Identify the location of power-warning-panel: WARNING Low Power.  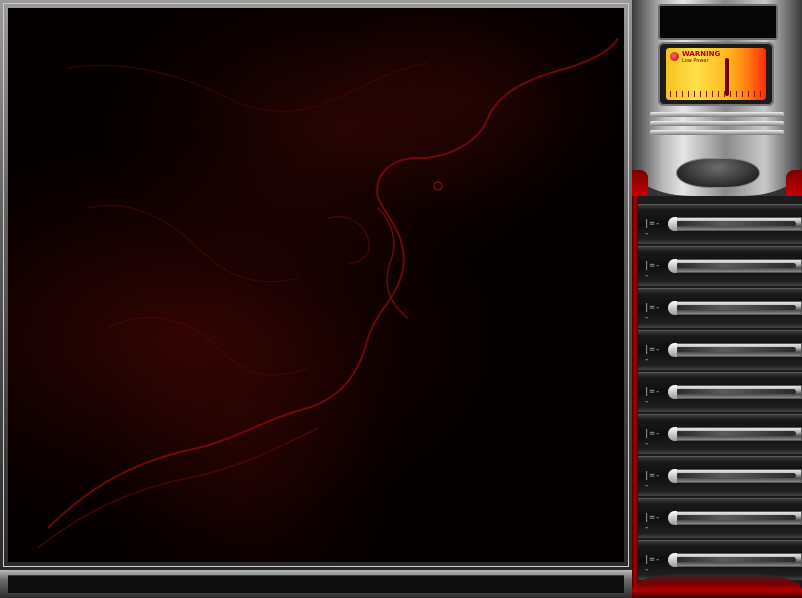
(716, 74).